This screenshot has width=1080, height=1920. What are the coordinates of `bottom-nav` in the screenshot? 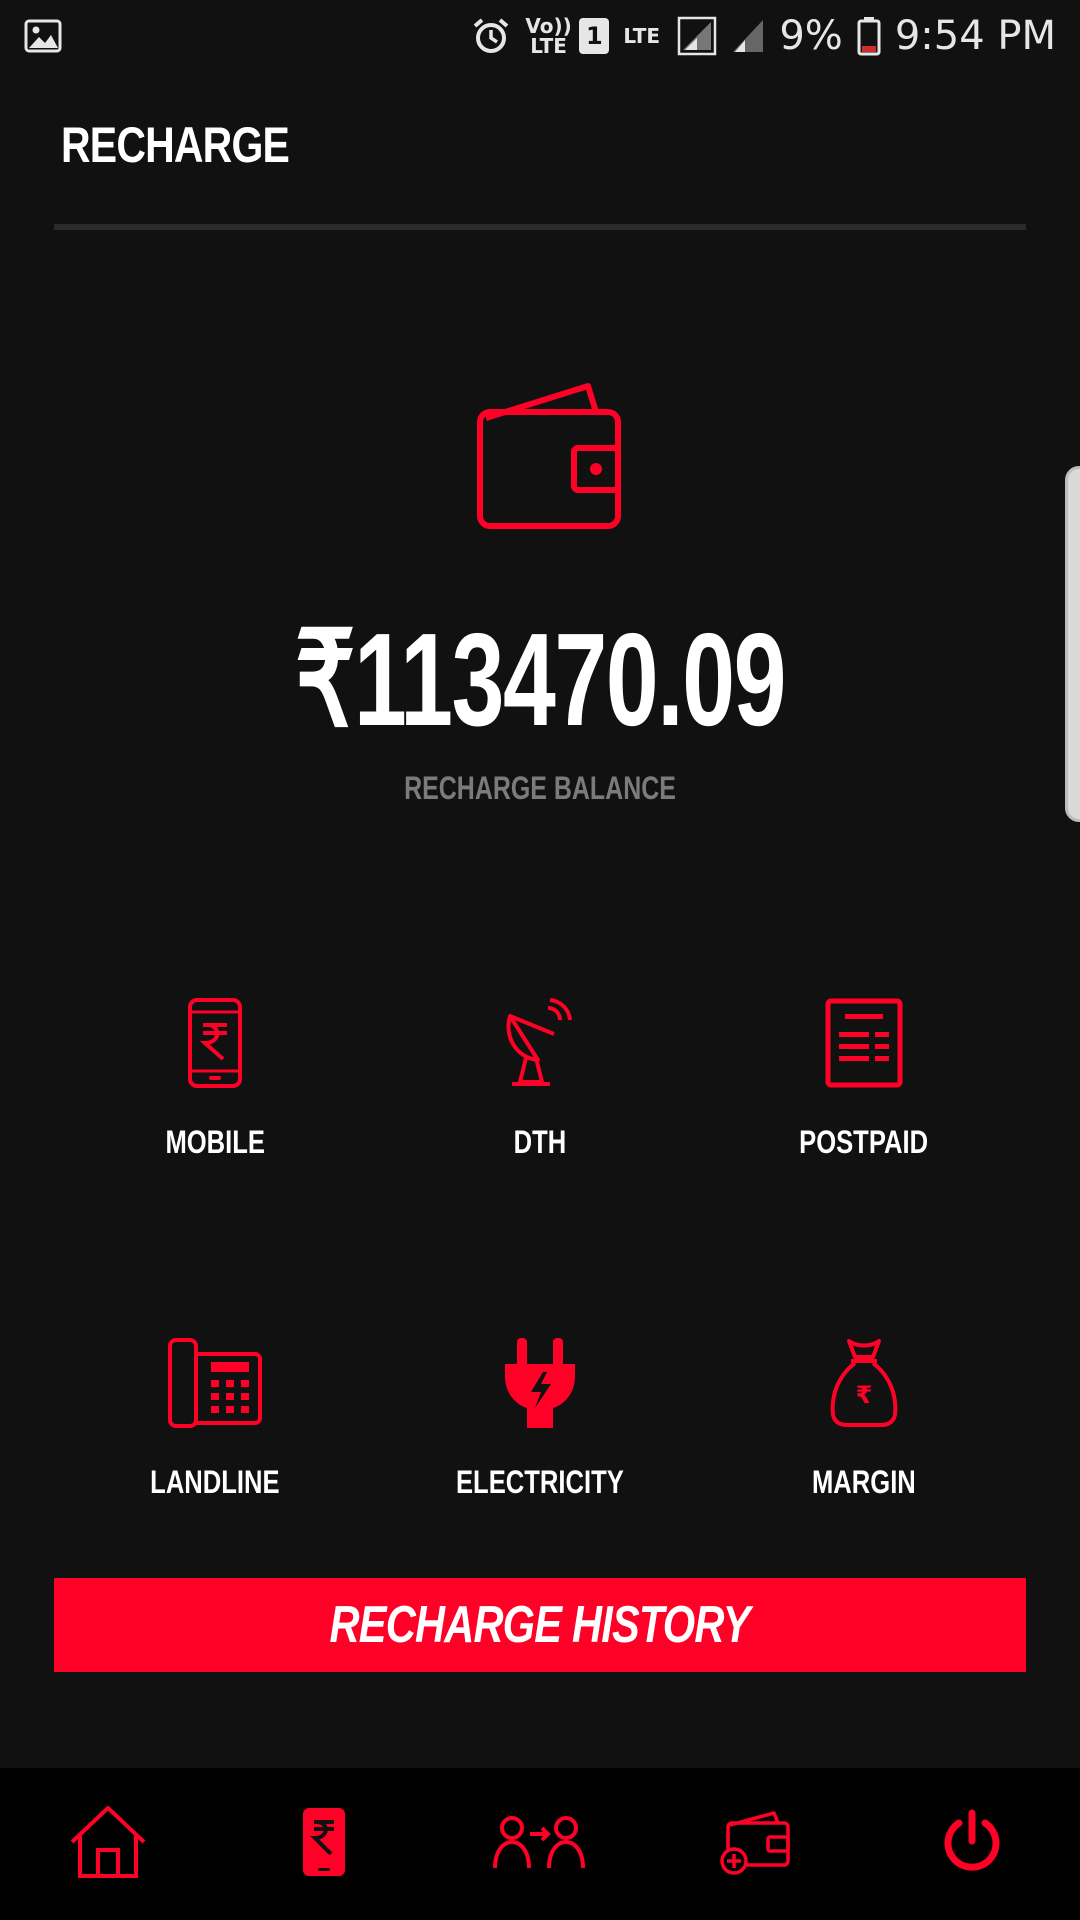 It's located at (540, 1844).